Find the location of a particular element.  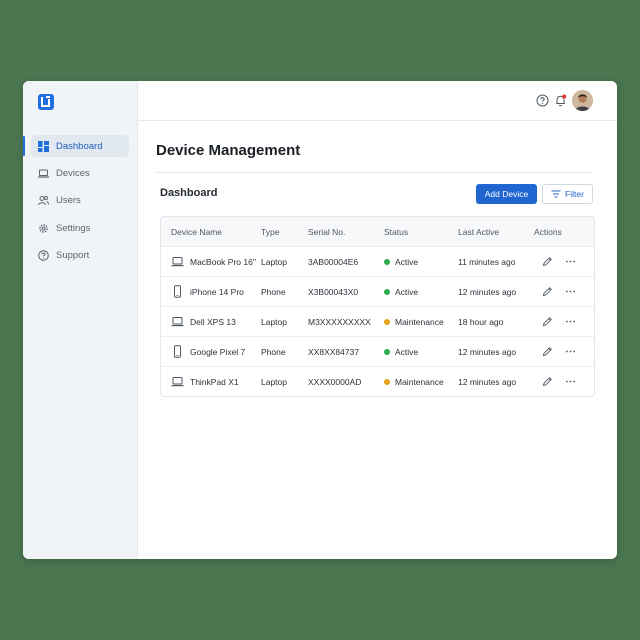

bell-icon is located at coordinates (560, 100).